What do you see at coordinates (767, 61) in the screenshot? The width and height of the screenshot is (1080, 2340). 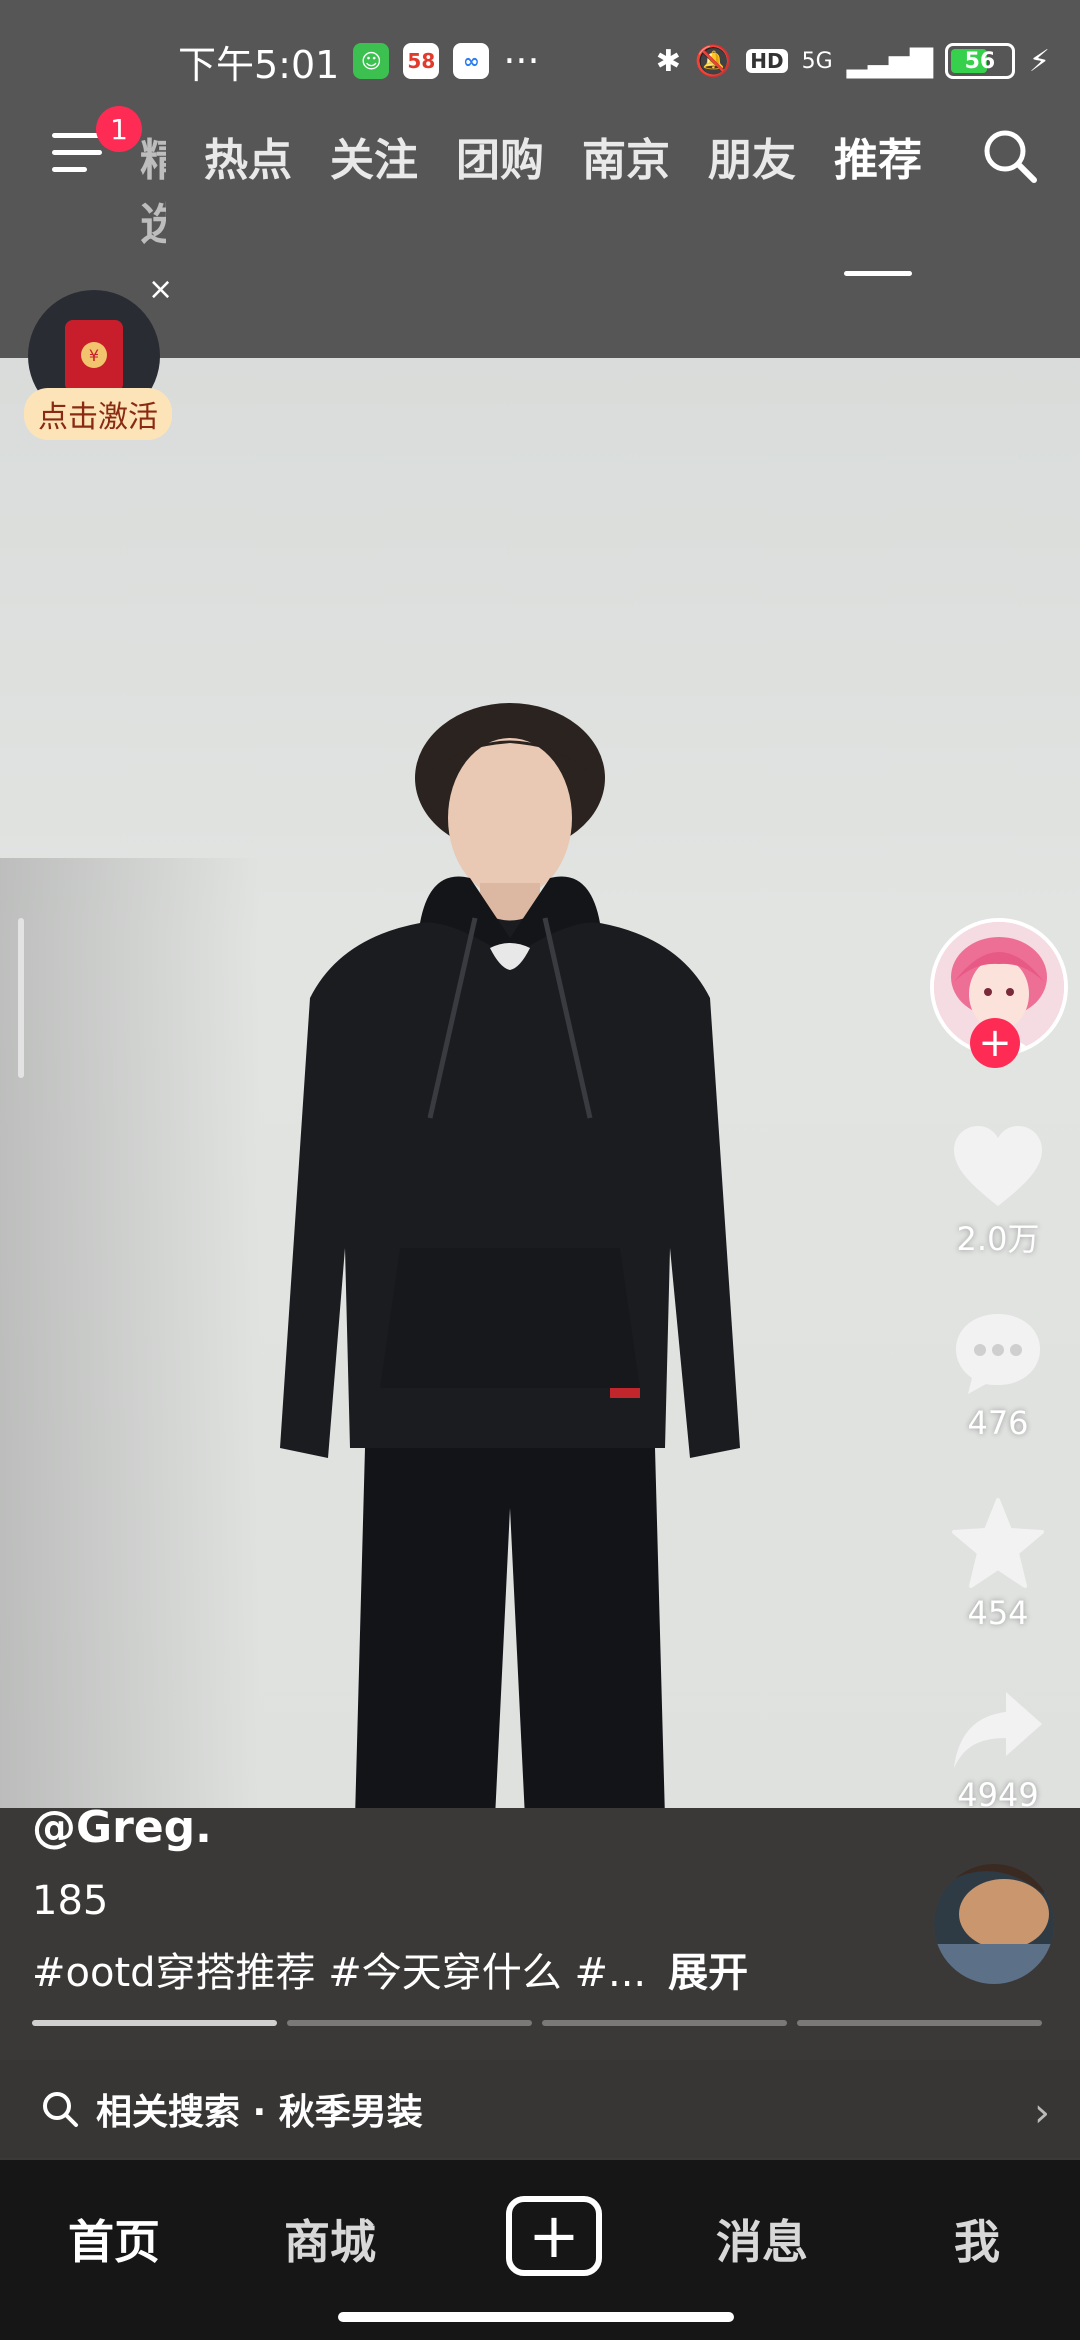 I see `hd-badge: HD` at bounding box center [767, 61].